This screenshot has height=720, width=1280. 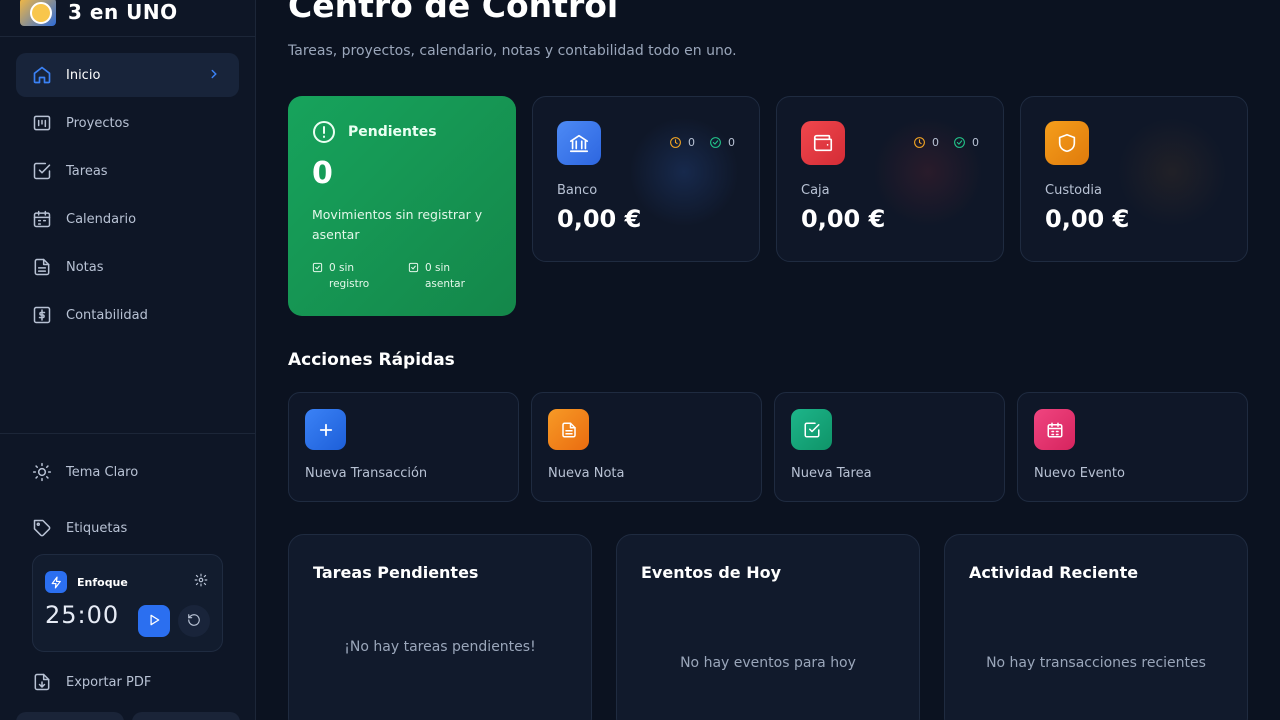 I want to click on bolt-icon, so click(x=56, y=582).